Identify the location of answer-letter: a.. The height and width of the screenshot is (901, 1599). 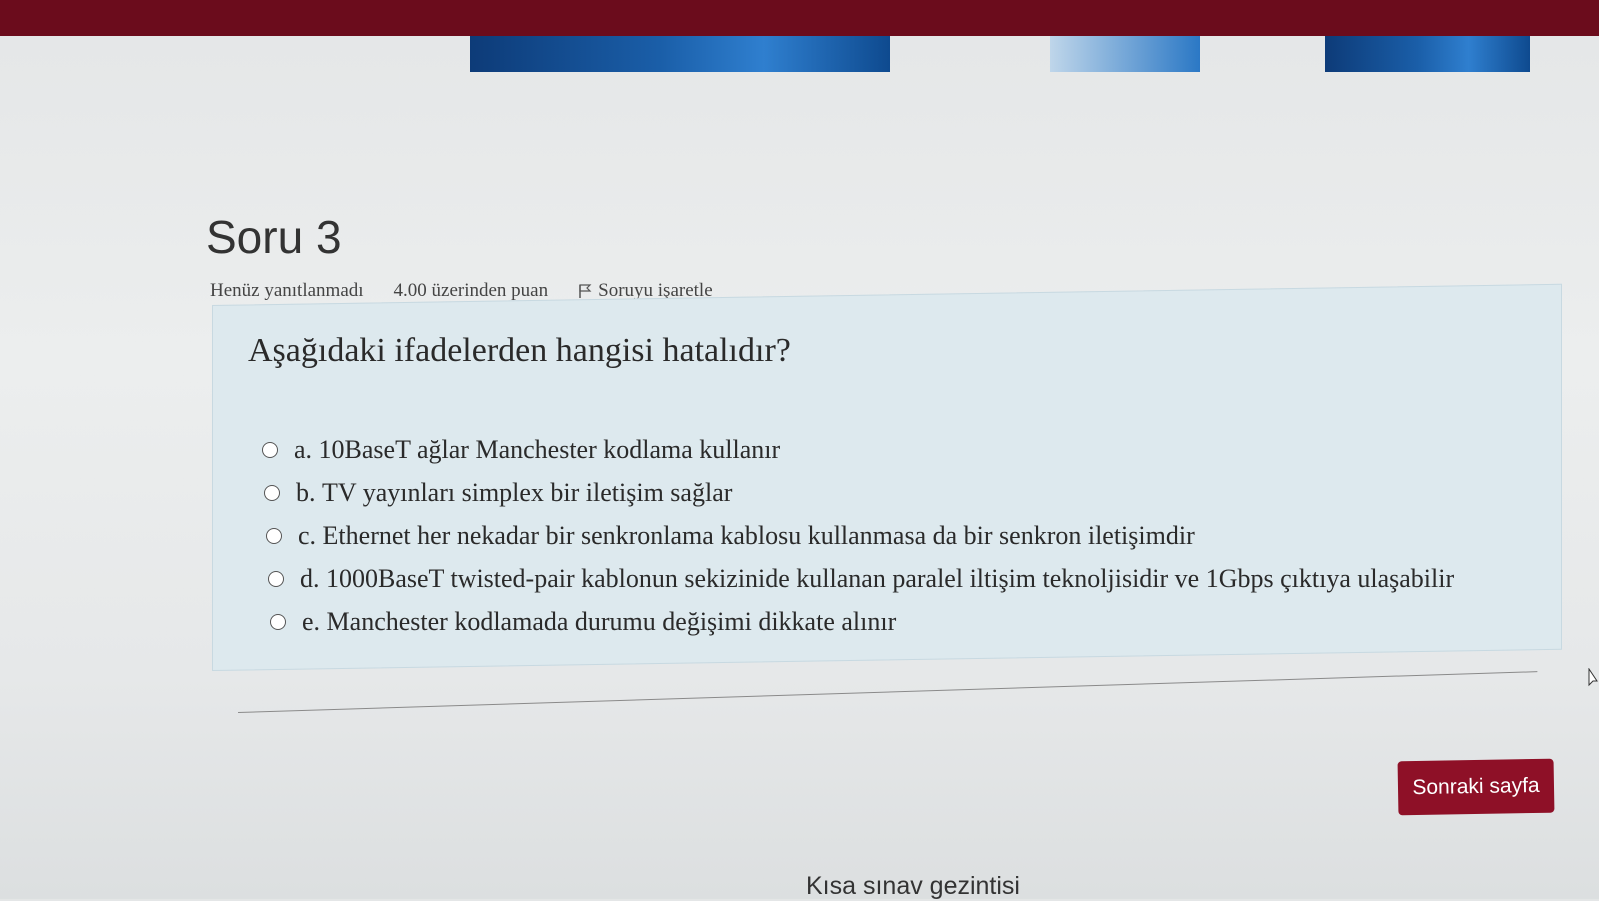
(303, 449).